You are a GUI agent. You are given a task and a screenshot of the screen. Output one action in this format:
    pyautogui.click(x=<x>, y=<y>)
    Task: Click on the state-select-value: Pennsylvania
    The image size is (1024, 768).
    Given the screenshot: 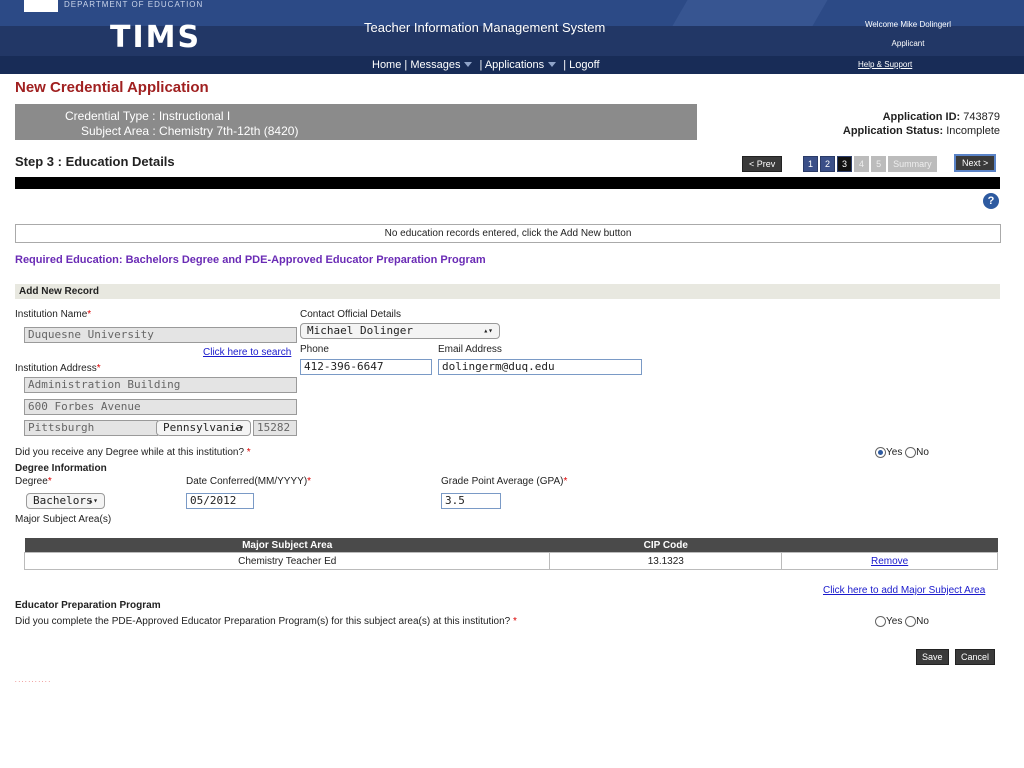 What is the action you would take?
    pyautogui.click(x=203, y=427)
    